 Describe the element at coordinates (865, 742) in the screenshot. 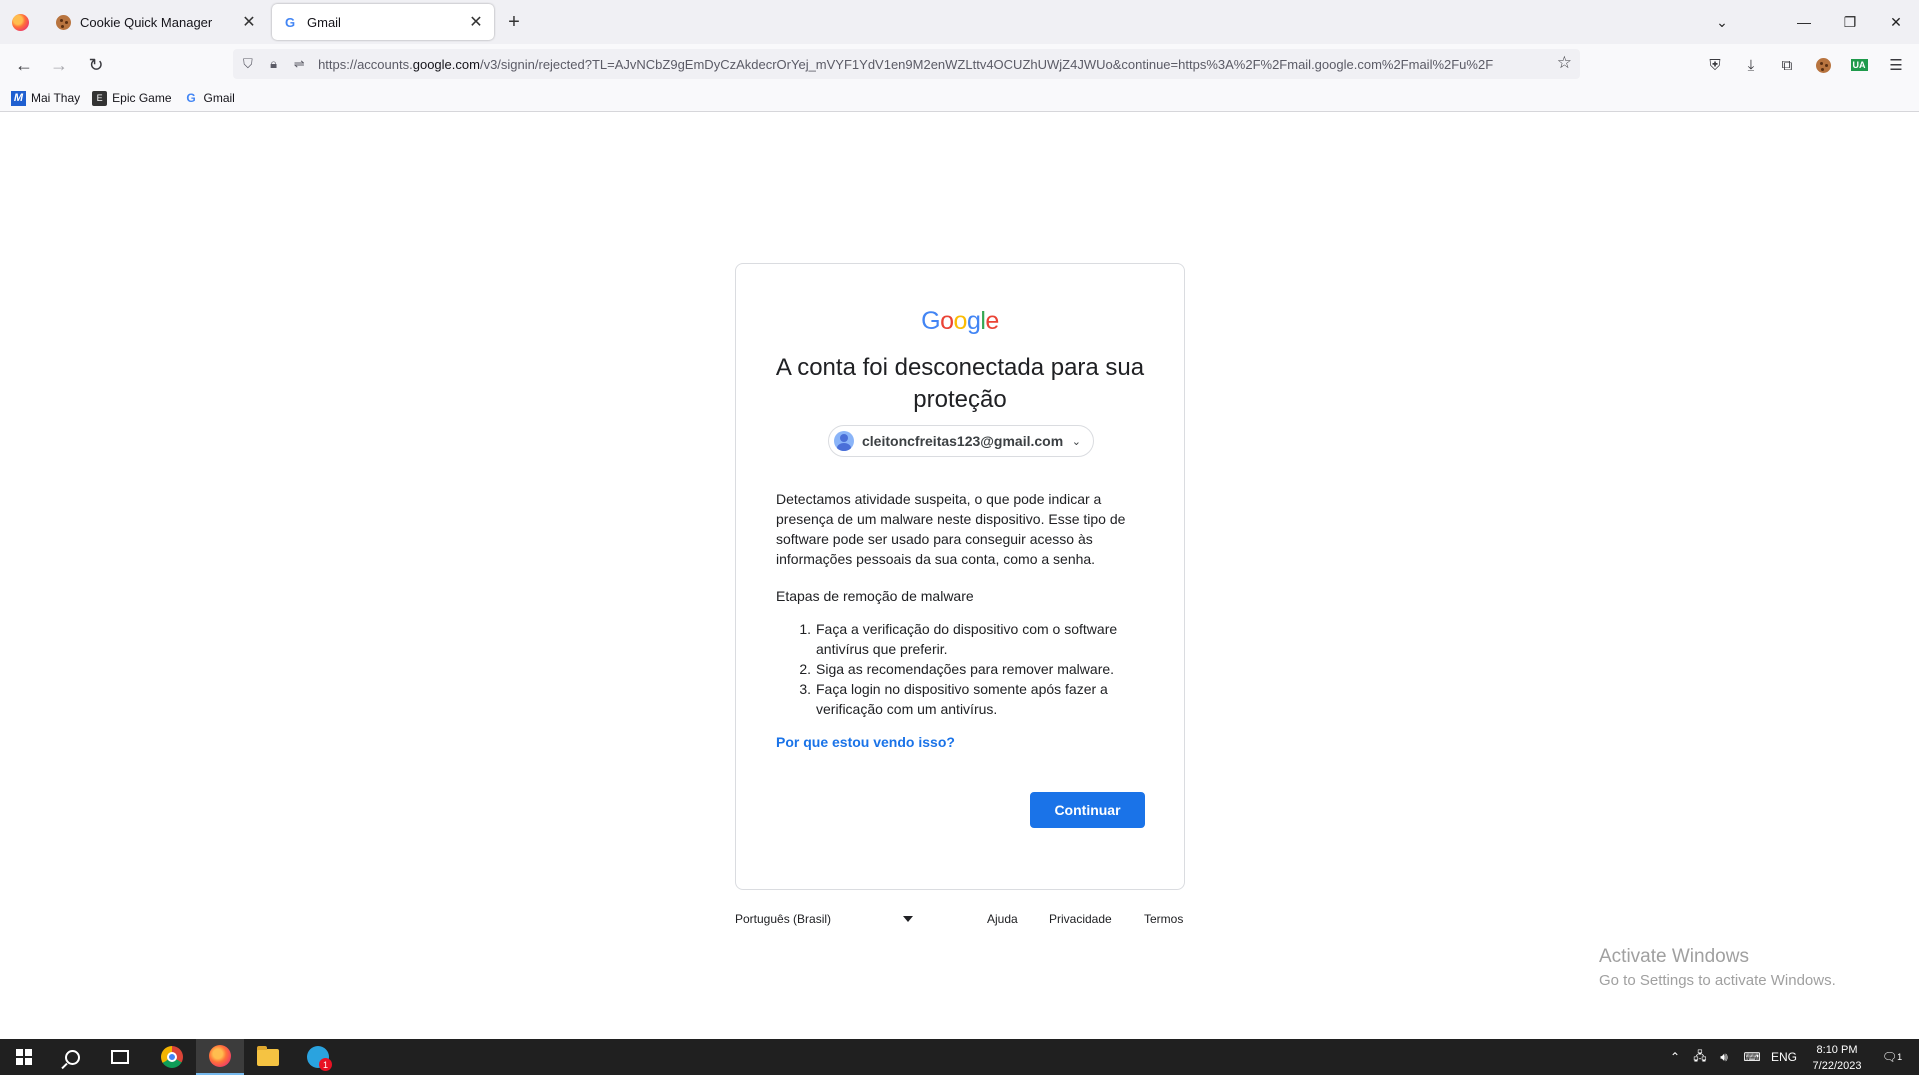

I see `why-am-i-seeing-this-link: Por que estou vendo isso?` at that location.